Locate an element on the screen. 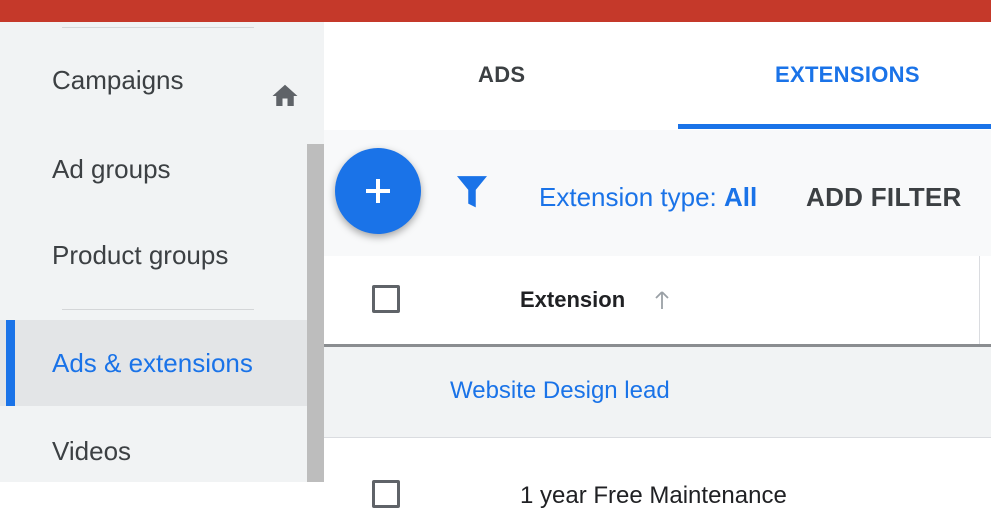  group-link: Website Design lead is located at coordinates (560, 391).